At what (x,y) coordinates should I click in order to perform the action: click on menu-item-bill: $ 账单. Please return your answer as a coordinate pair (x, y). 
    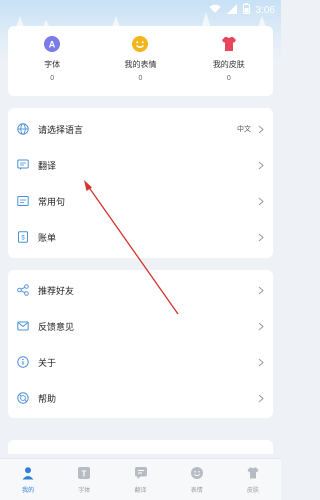
    Looking at the image, I should click on (140, 237).